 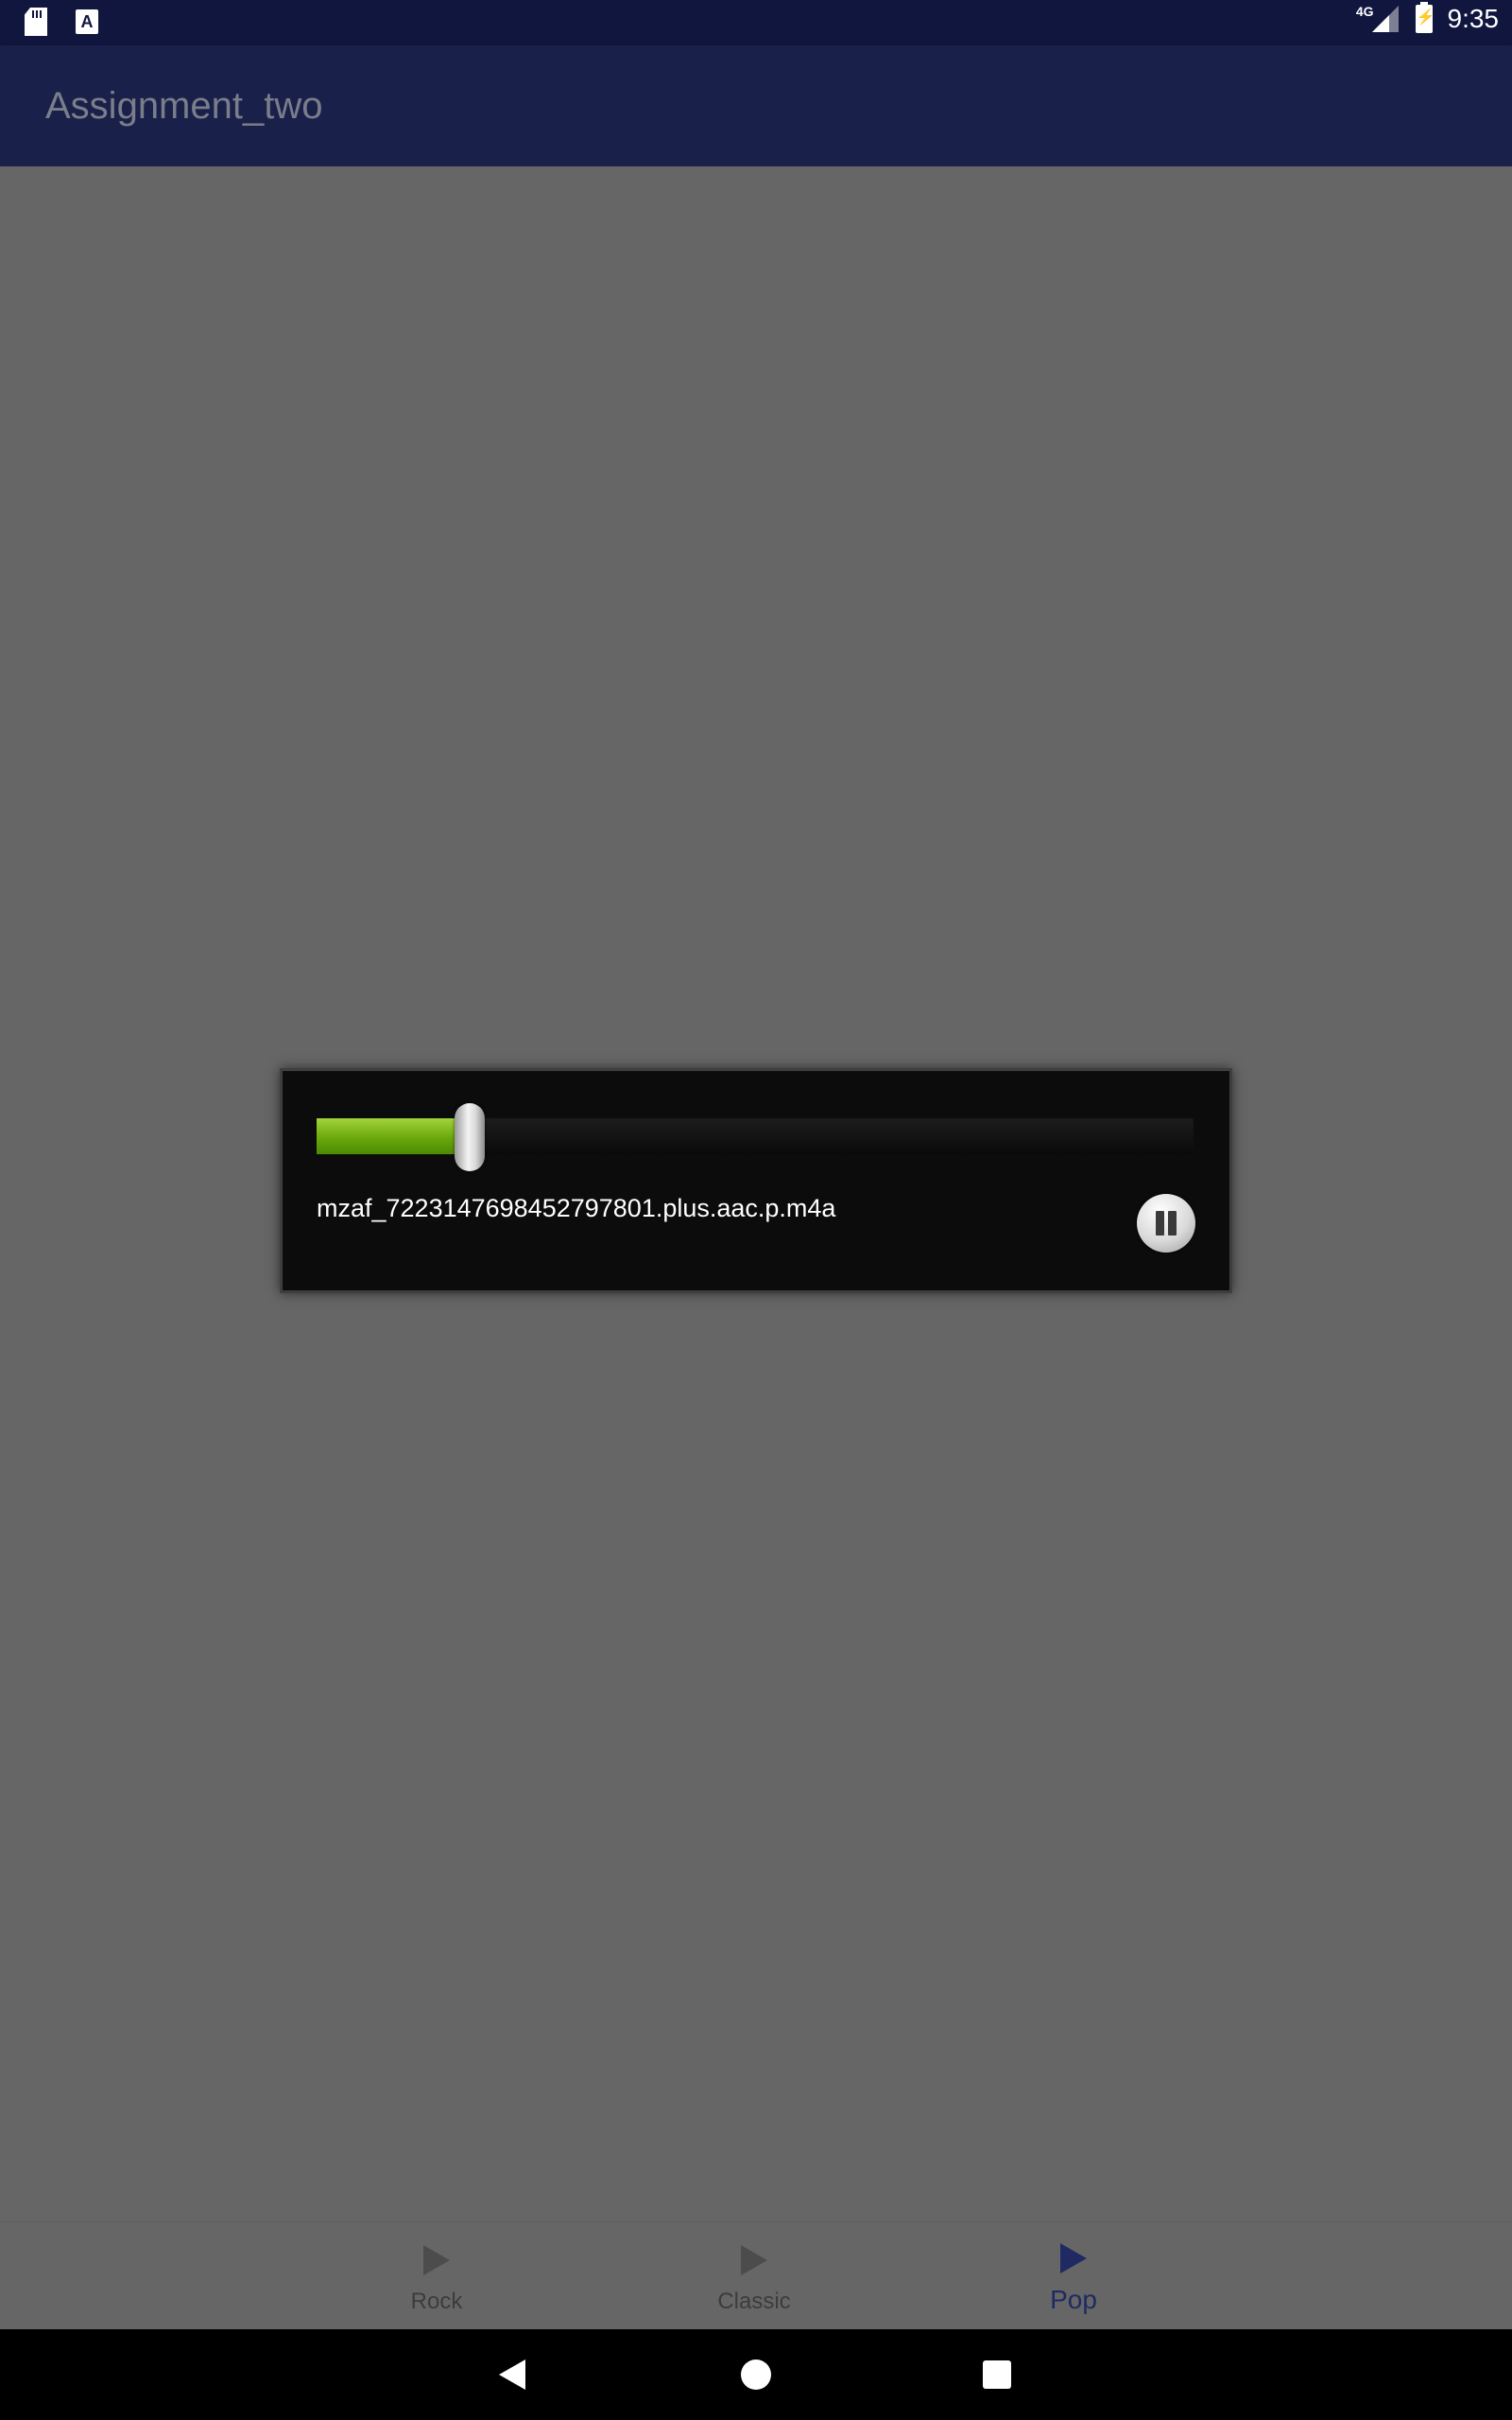 I want to click on nav-item-classic: Classic, so click(x=754, y=2276).